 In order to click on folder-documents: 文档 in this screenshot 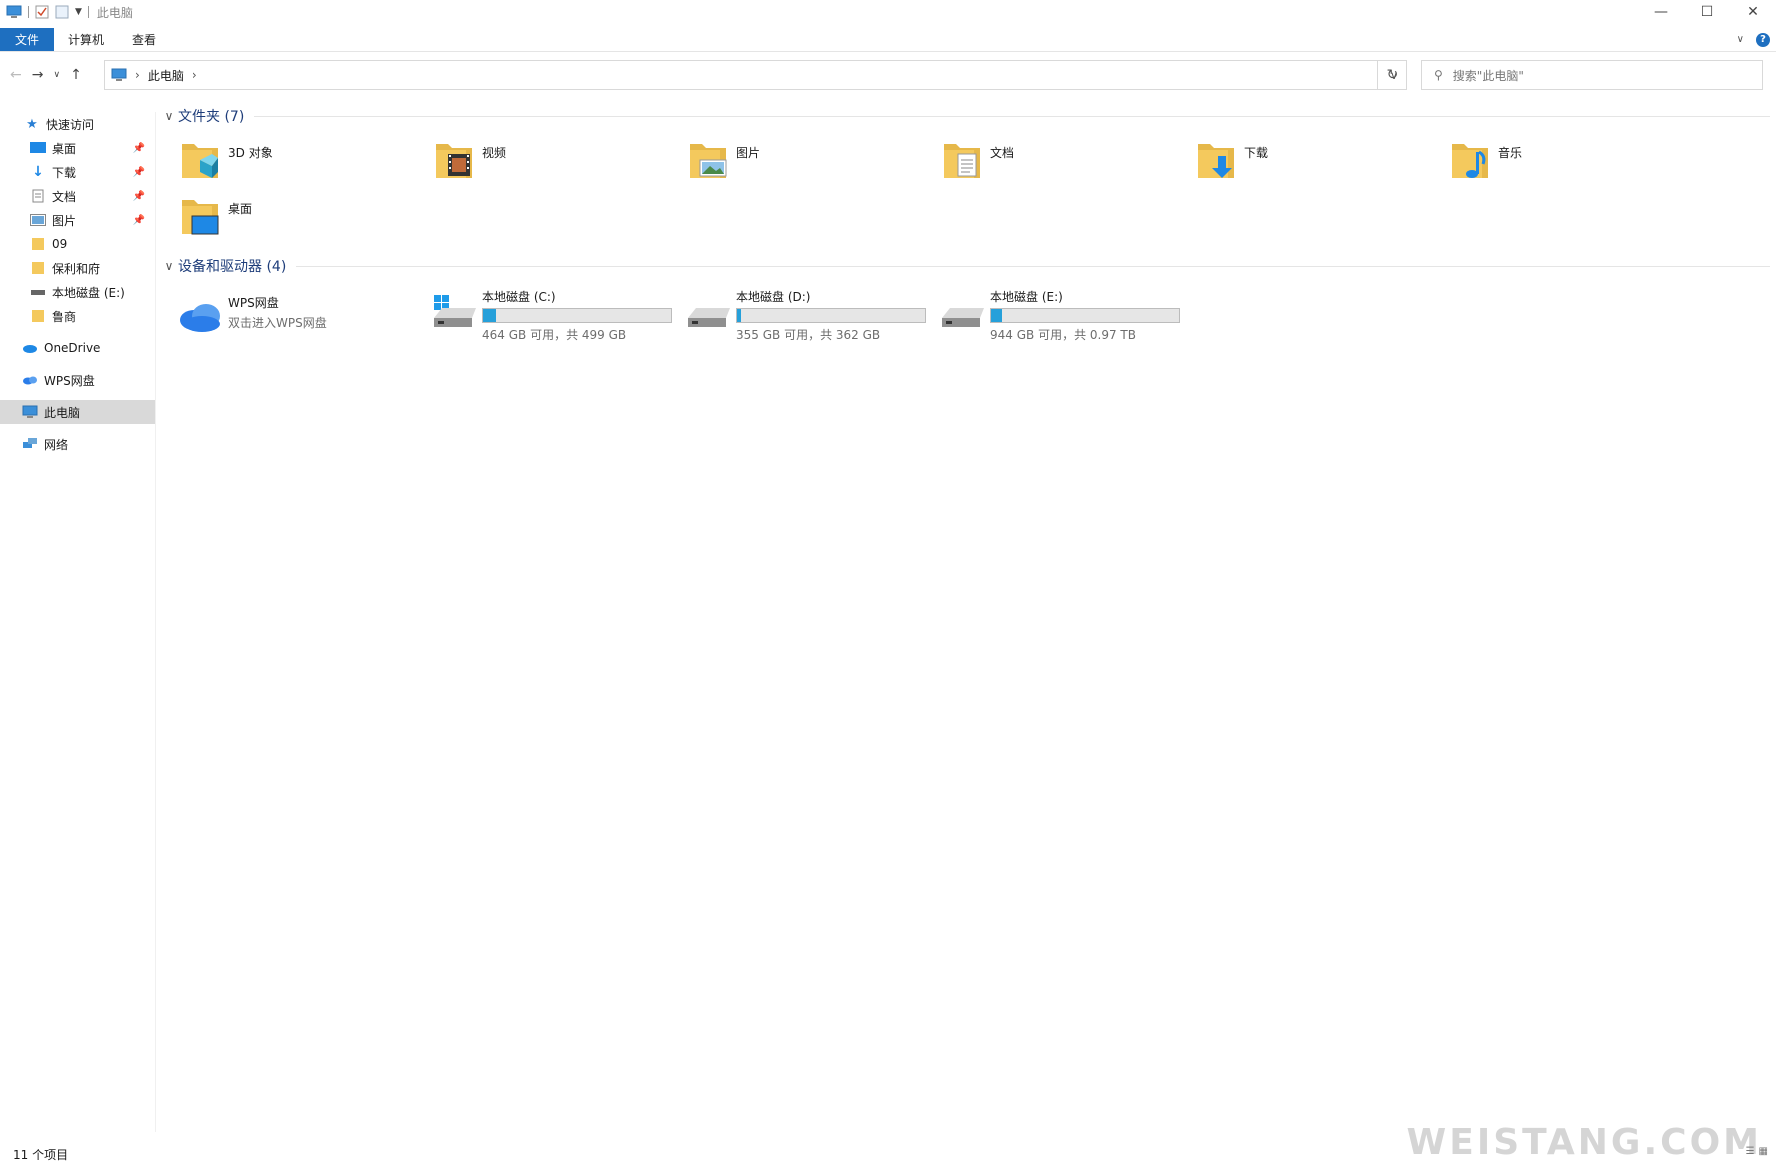, I will do `click(1069, 161)`.